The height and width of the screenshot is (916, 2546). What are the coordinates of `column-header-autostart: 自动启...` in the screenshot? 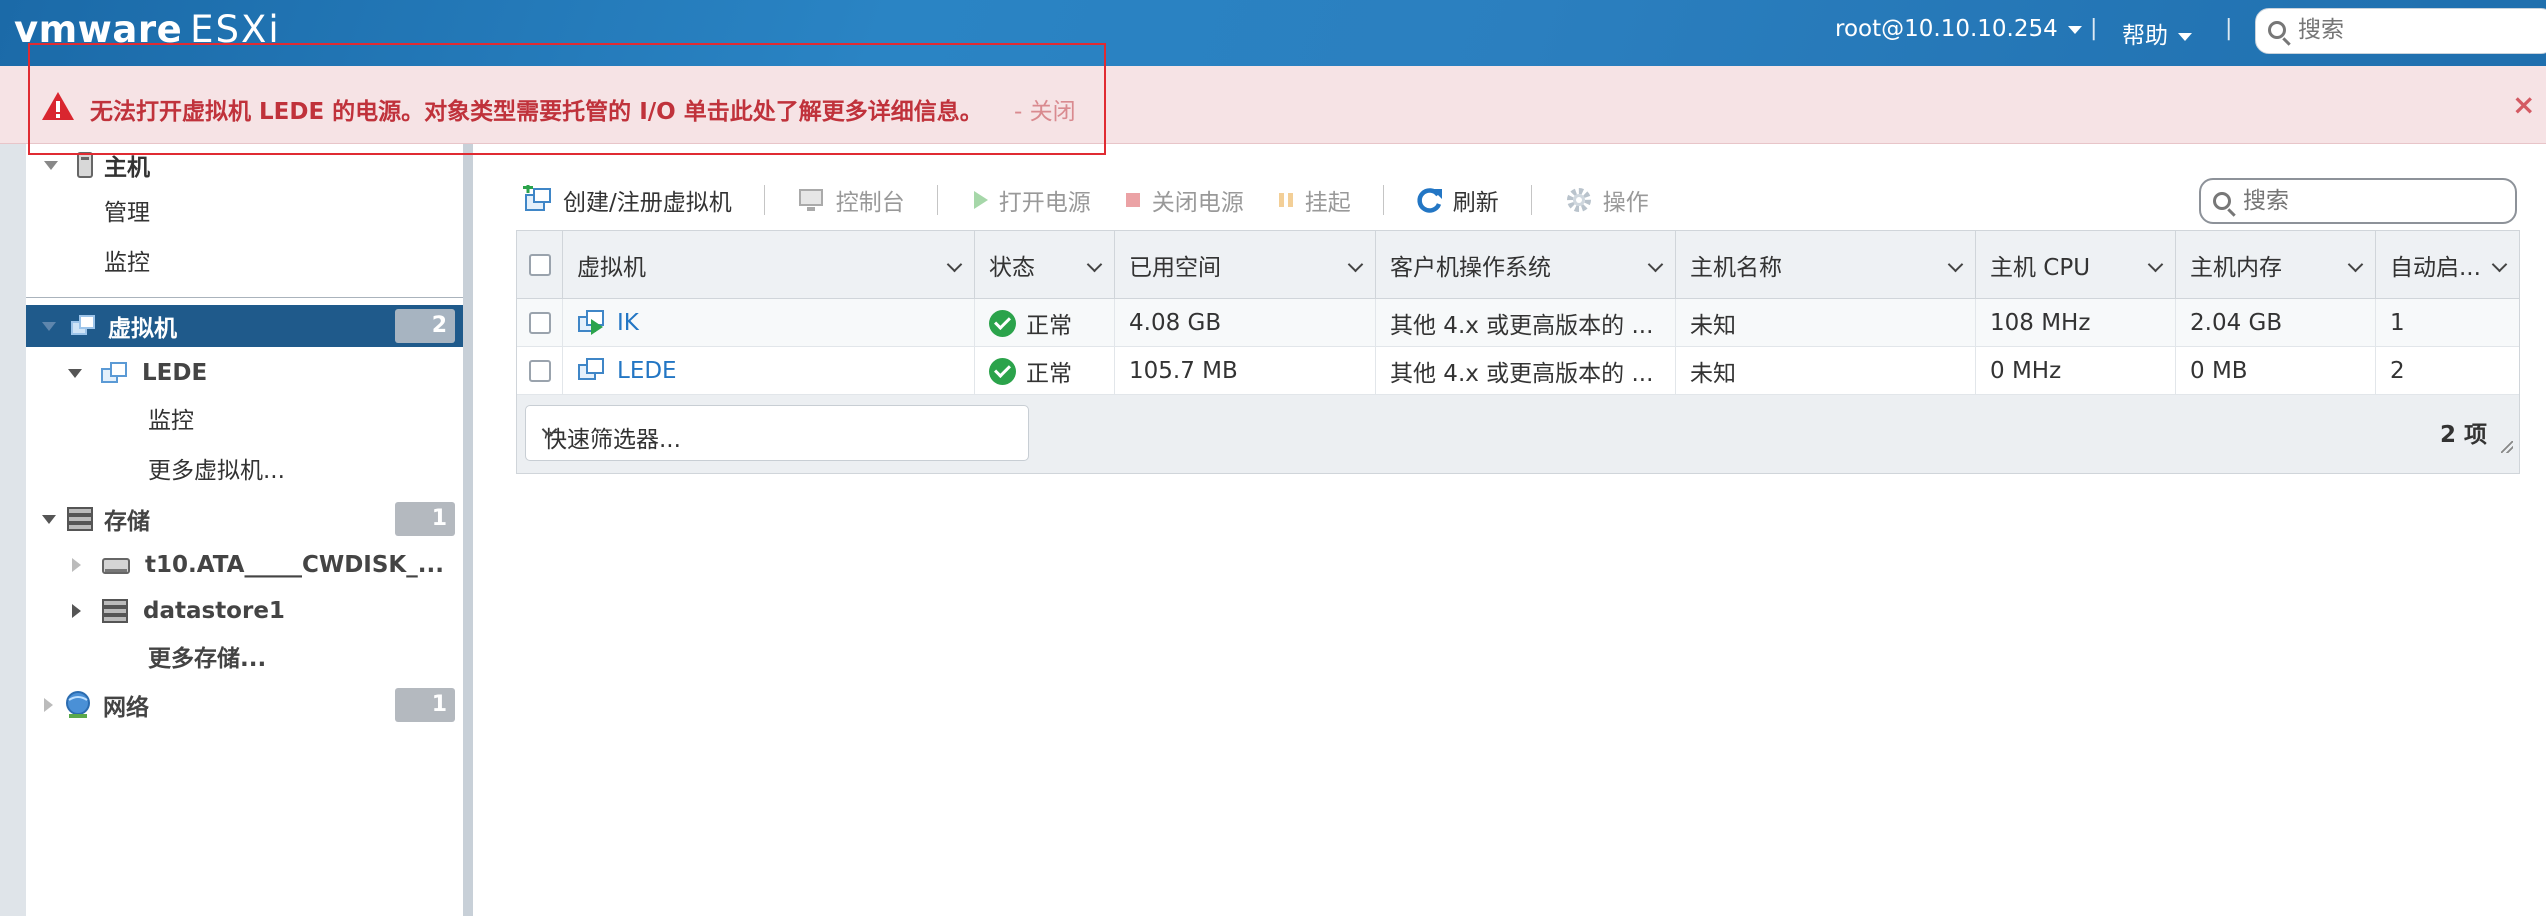 It's located at (2447, 265).